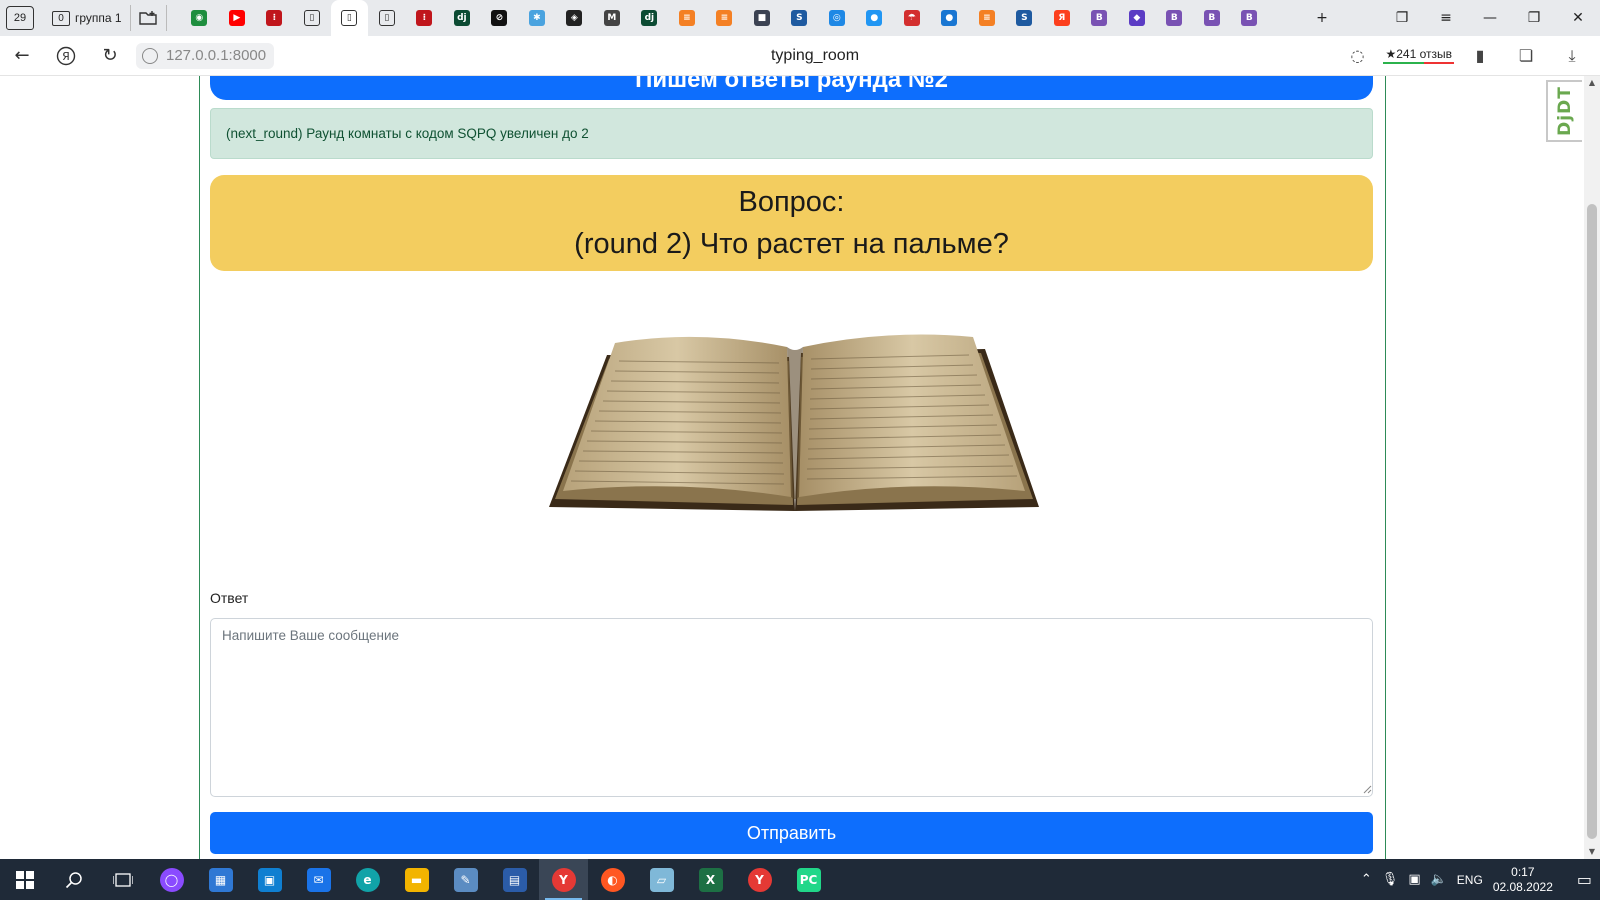 This screenshot has width=1600, height=900. What do you see at coordinates (1390, 879) in the screenshot?
I see `microphone-icon: 🎙` at bounding box center [1390, 879].